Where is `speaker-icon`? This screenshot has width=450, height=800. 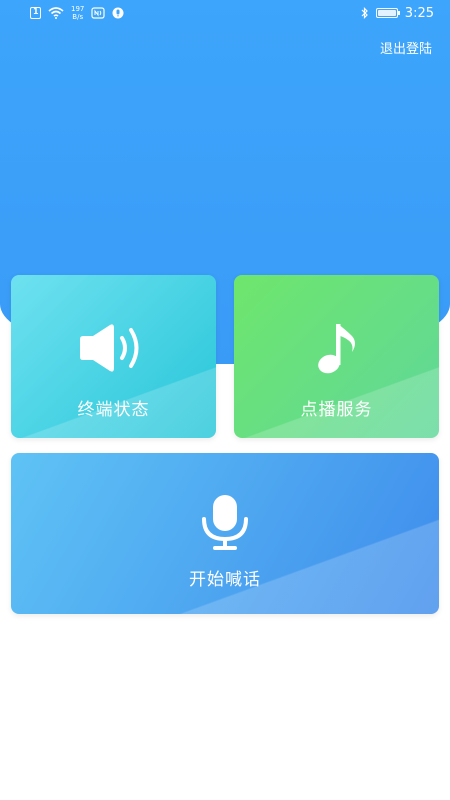
speaker-icon is located at coordinates (114, 348).